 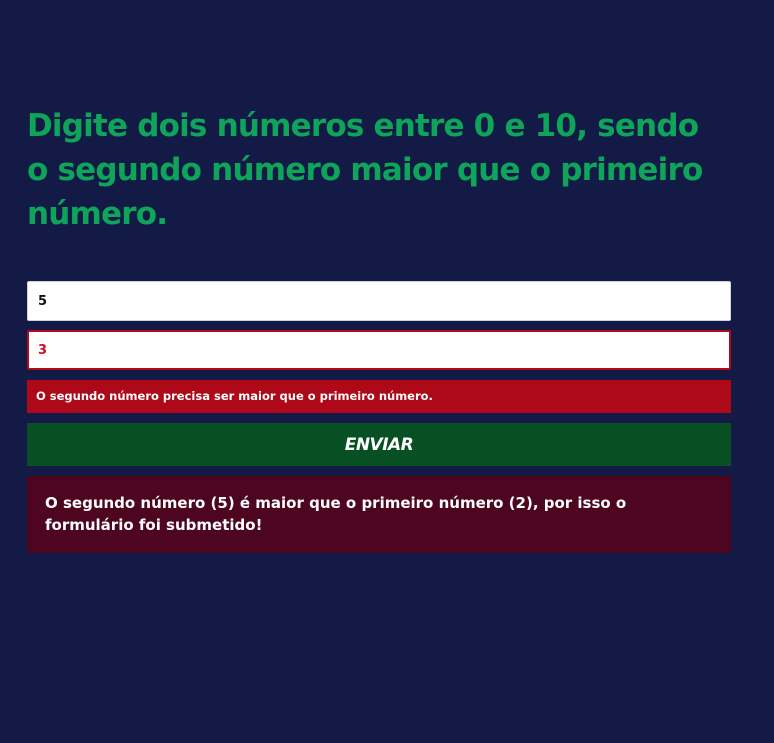 What do you see at coordinates (379, 444) in the screenshot?
I see `submit-button: ENVIAR` at bounding box center [379, 444].